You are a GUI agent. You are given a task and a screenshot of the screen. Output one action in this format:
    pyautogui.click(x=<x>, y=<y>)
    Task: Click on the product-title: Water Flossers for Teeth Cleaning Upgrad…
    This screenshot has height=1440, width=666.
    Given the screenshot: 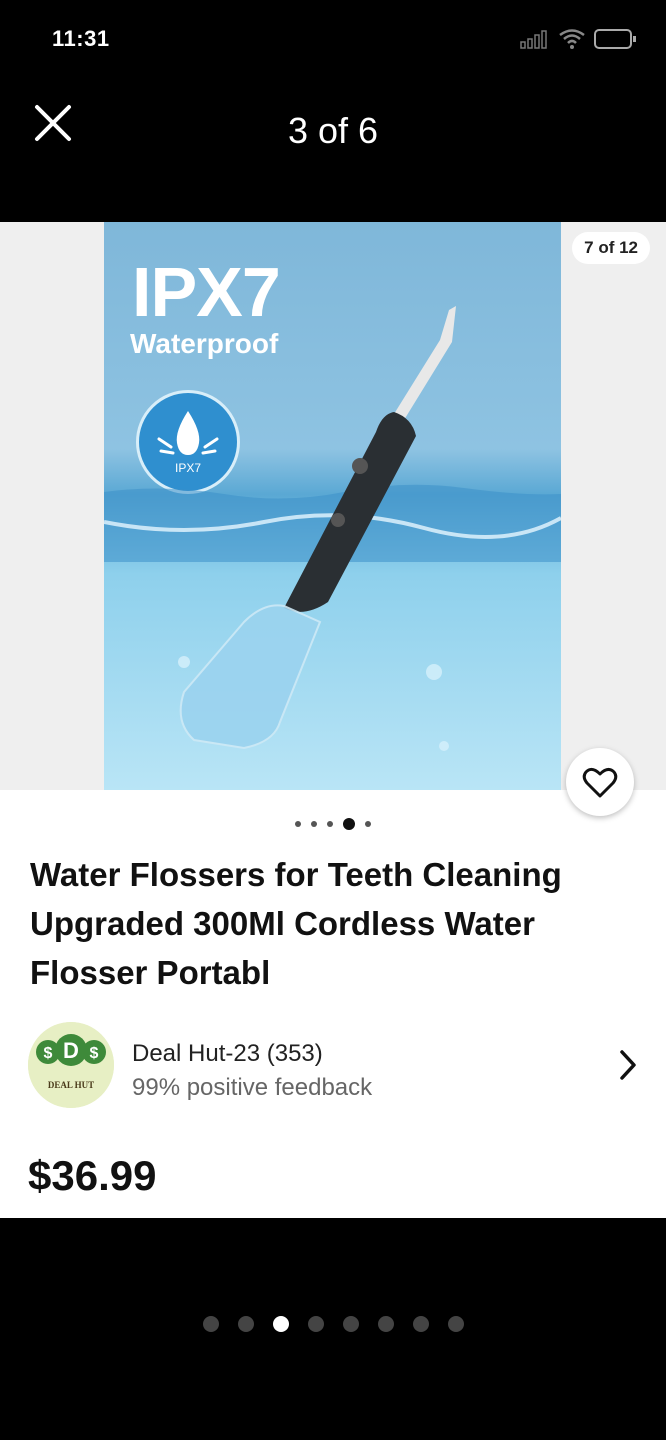 What is the action you would take?
    pyautogui.click(x=335, y=923)
    